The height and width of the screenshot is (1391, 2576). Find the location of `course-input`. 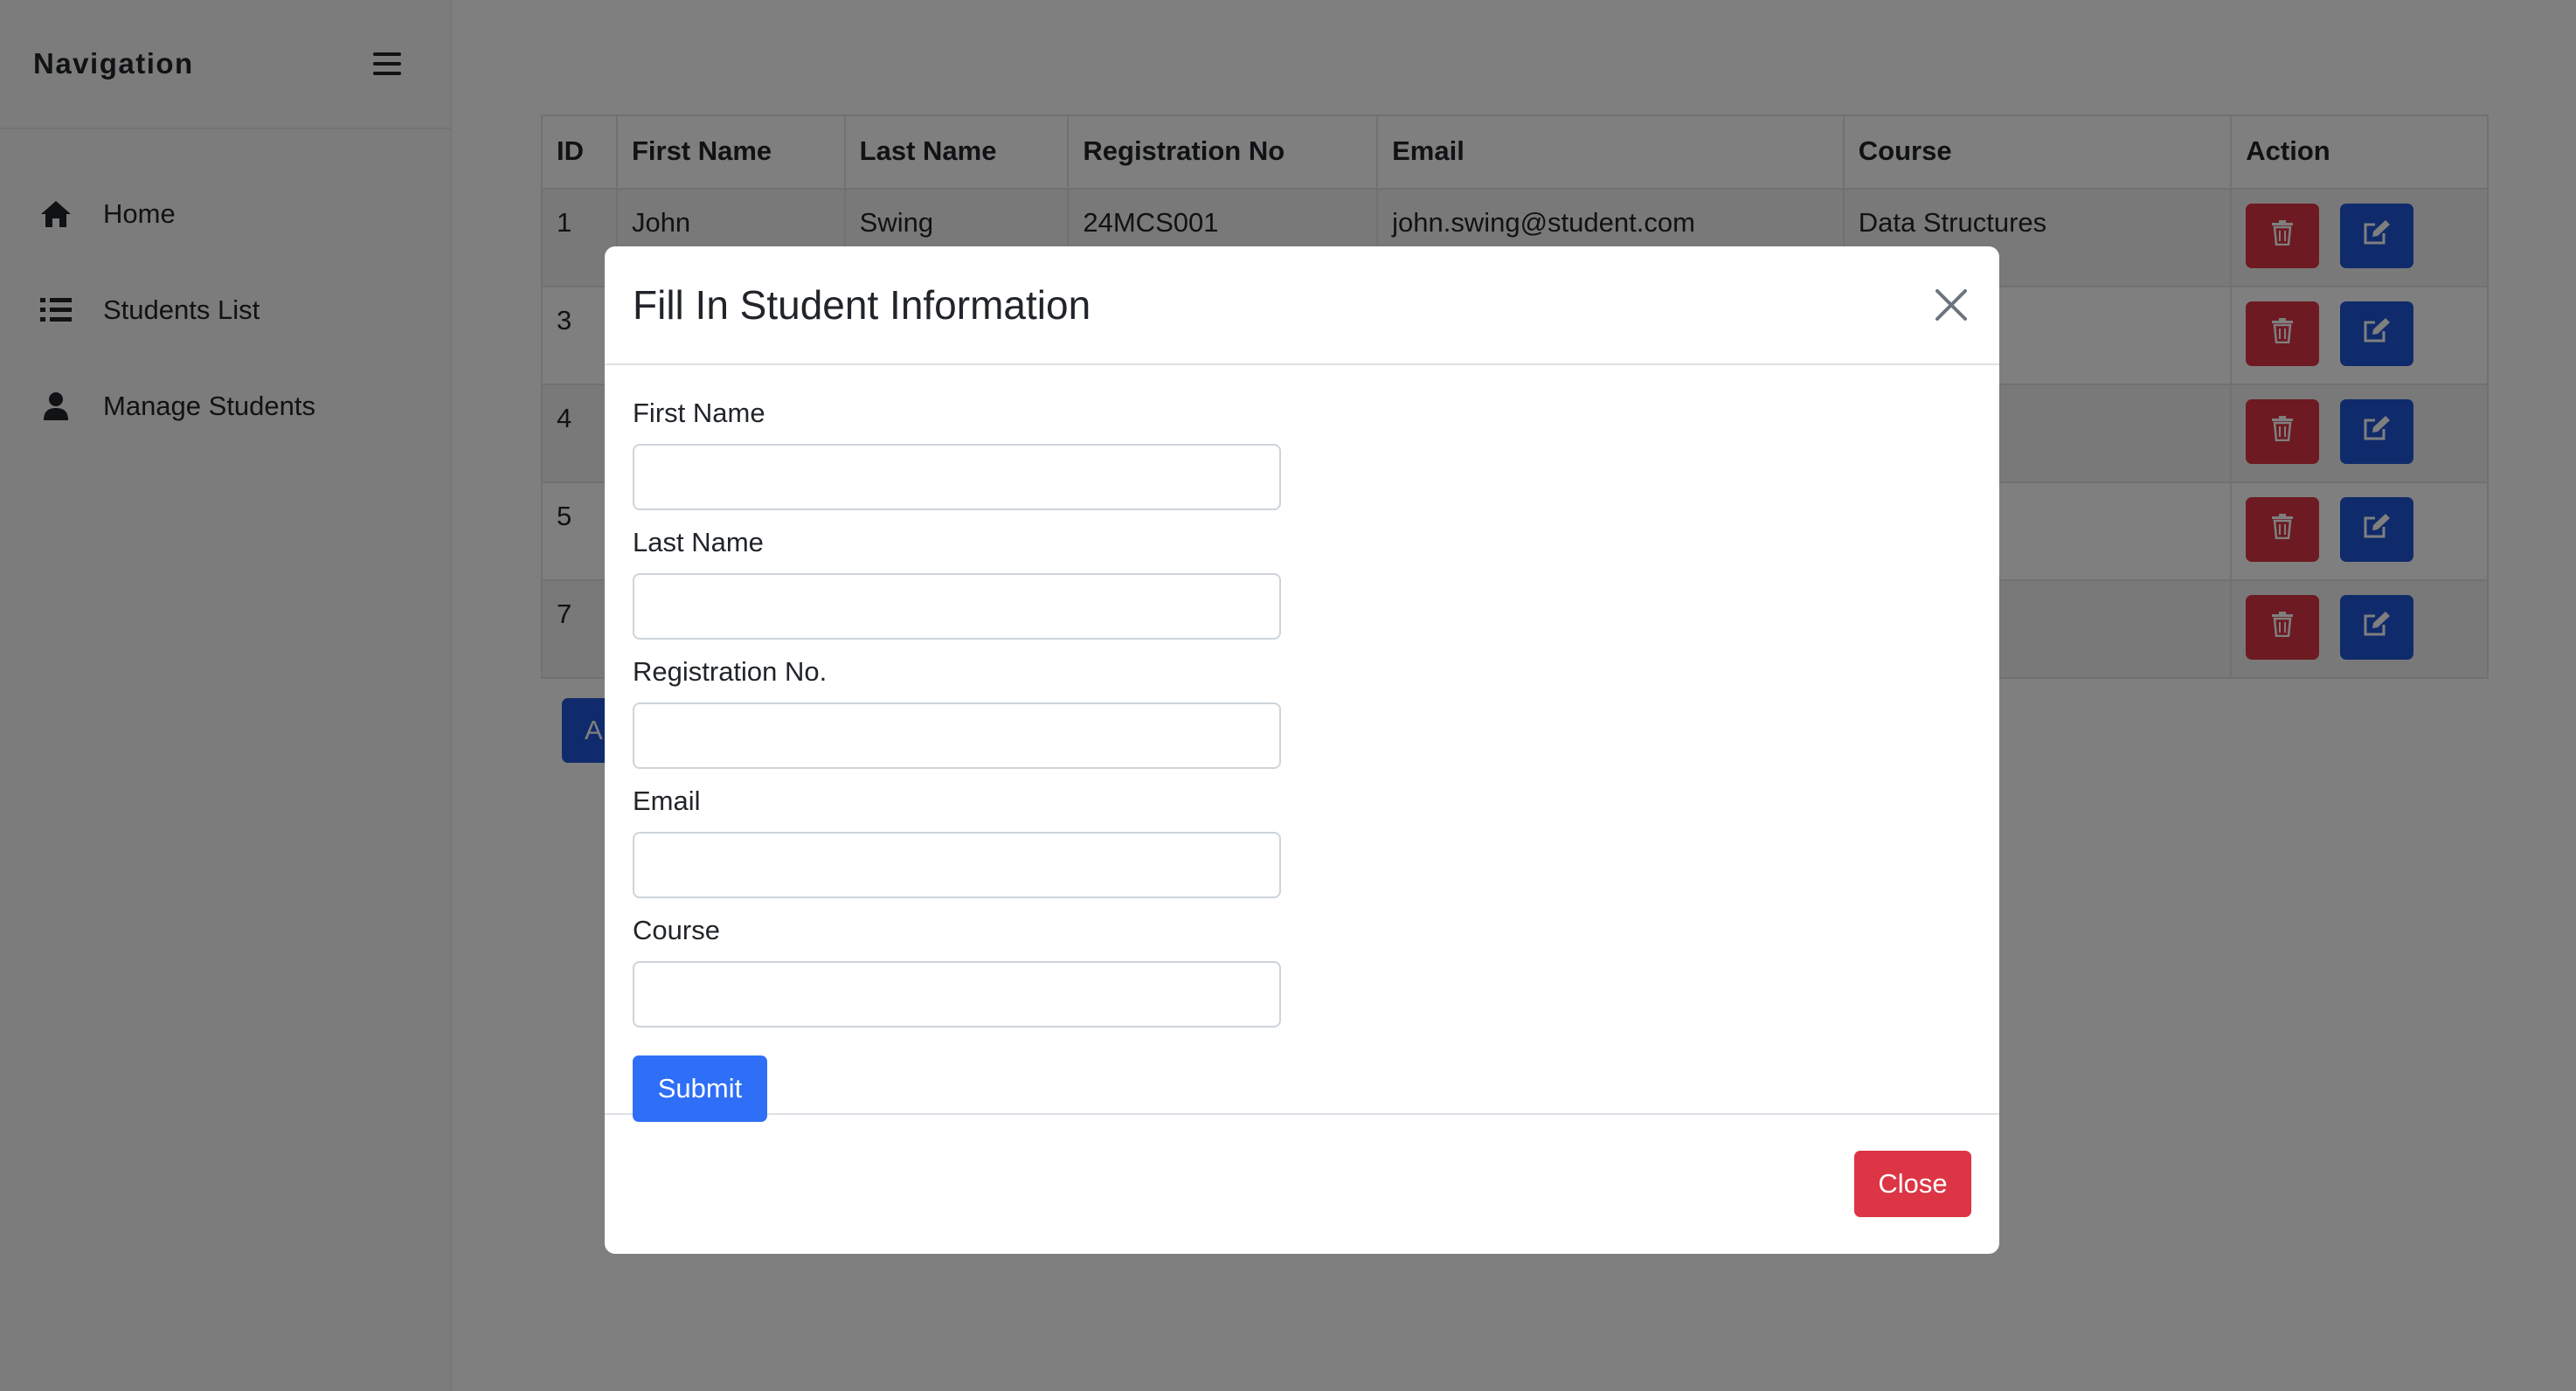

course-input is located at coordinates (957, 995).